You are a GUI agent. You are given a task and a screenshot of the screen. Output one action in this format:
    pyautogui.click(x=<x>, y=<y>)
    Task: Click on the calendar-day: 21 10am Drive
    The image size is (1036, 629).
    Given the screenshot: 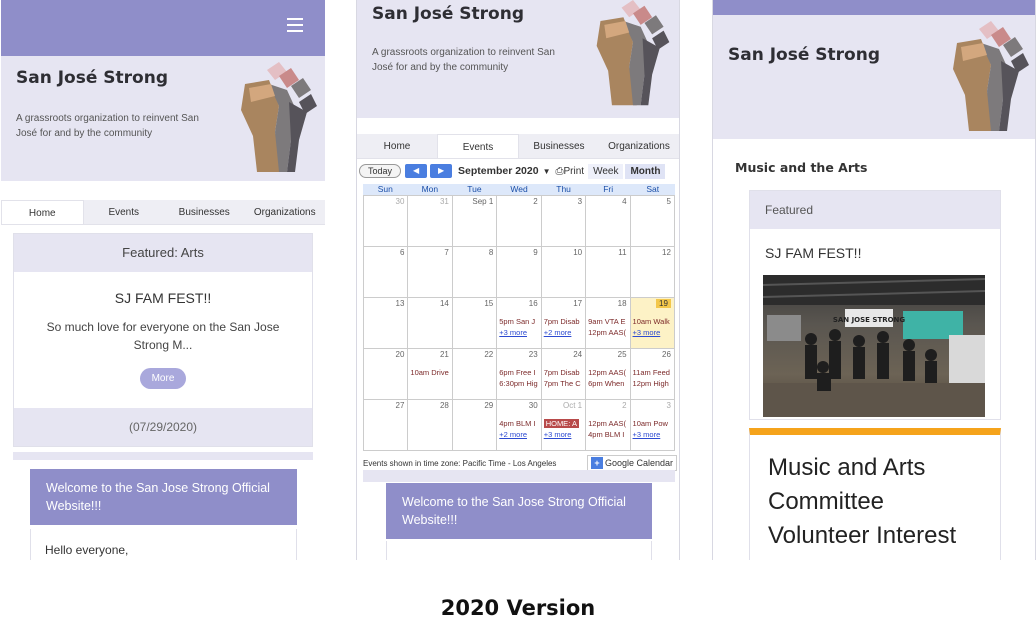 What is the action you would take?
    pyautogui.click(x=430, y=374)
    